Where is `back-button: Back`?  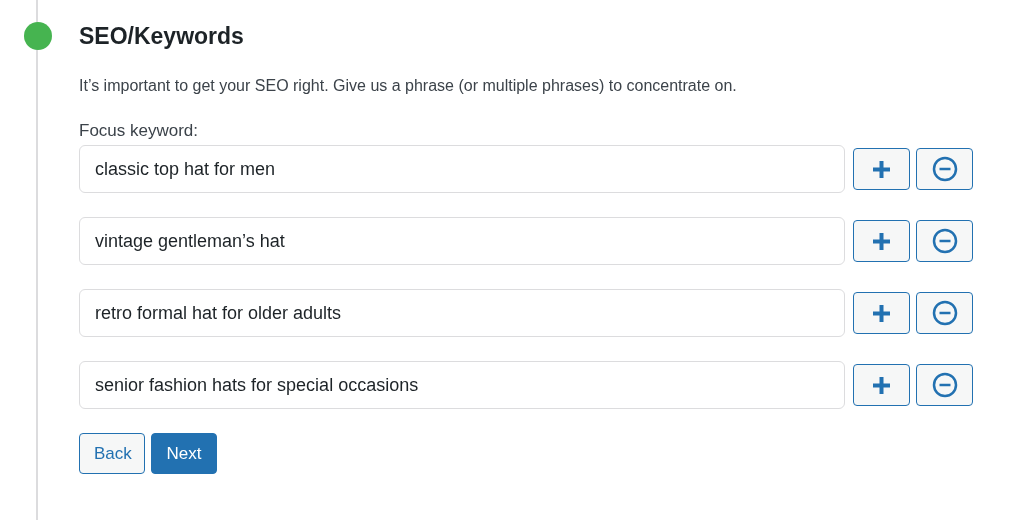 back-button: Back is located at coordinates (112, 453).